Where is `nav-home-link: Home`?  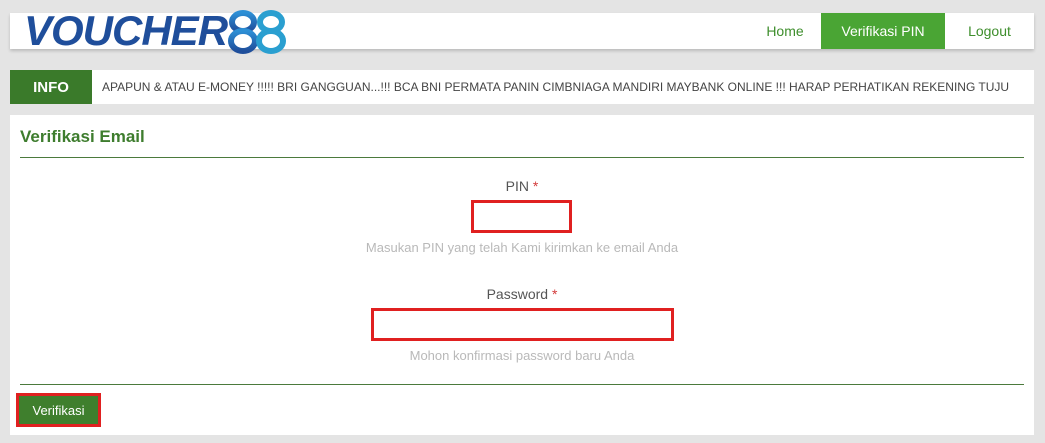
nav-home-link: Home is located at coordinates (785, 31).